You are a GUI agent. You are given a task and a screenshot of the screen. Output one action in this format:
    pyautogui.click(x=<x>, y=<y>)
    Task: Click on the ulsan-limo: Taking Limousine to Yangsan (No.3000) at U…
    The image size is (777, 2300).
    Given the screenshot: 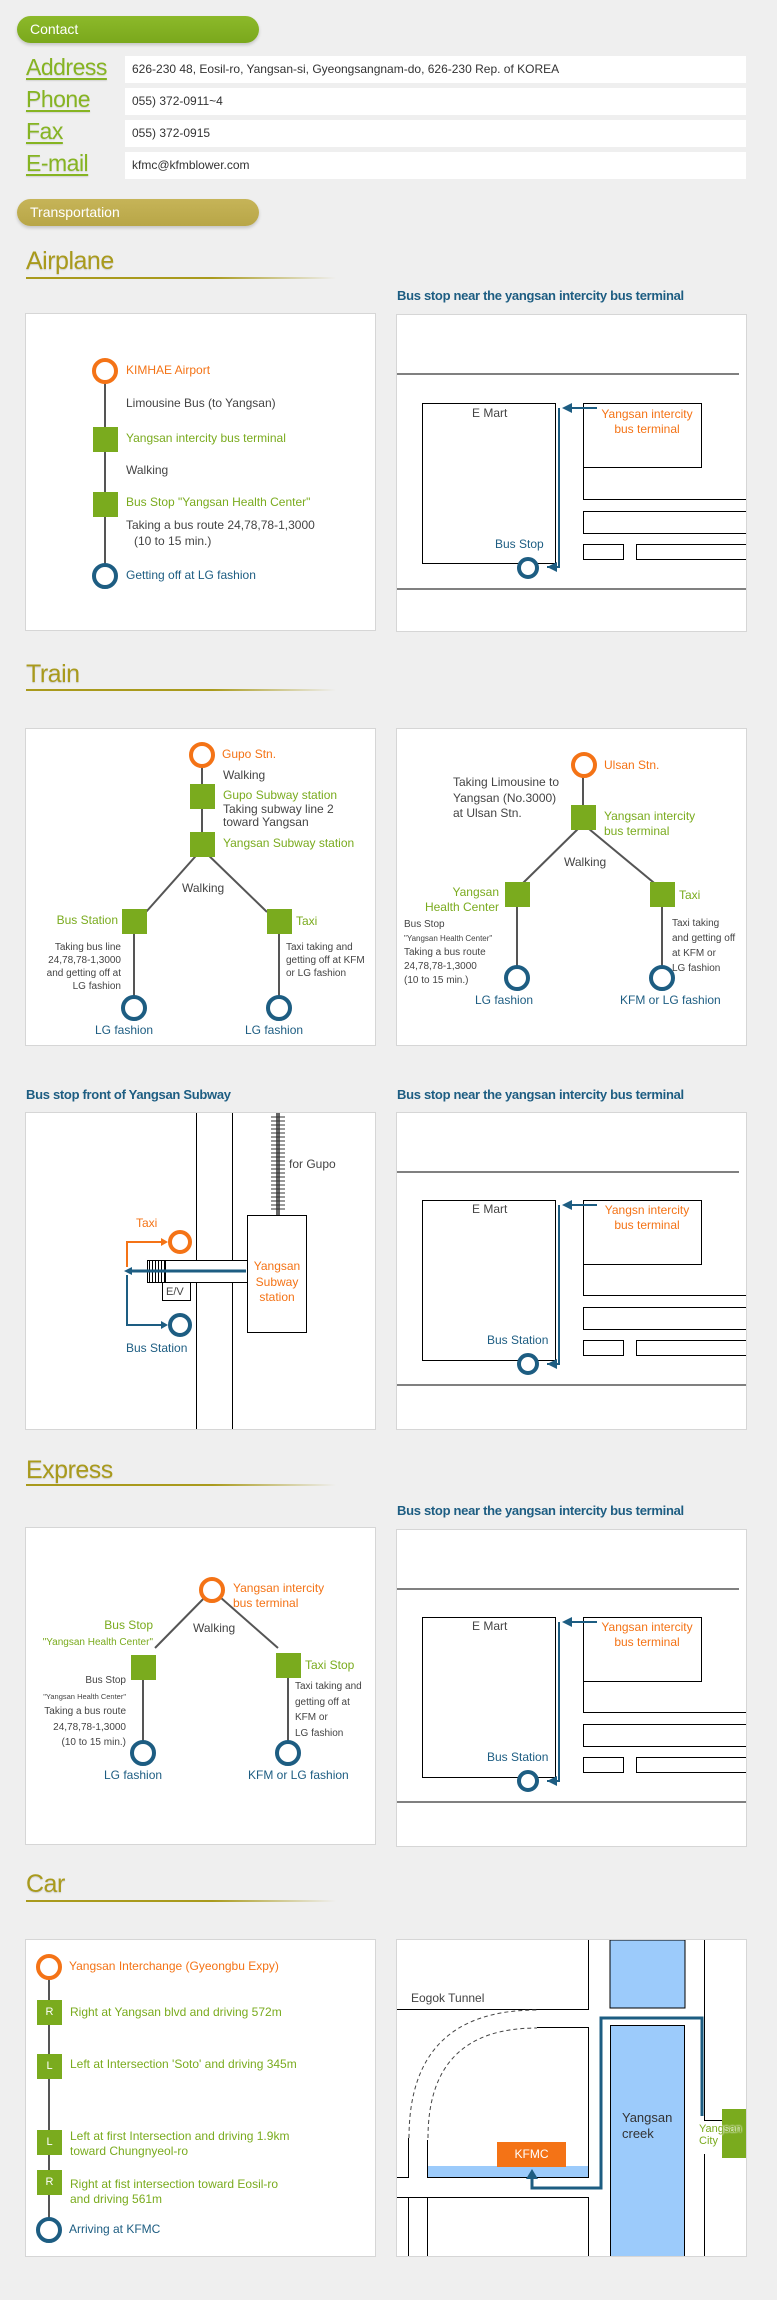 What is the action you would take?
    pyautogui.click(x=506, y=798)
    